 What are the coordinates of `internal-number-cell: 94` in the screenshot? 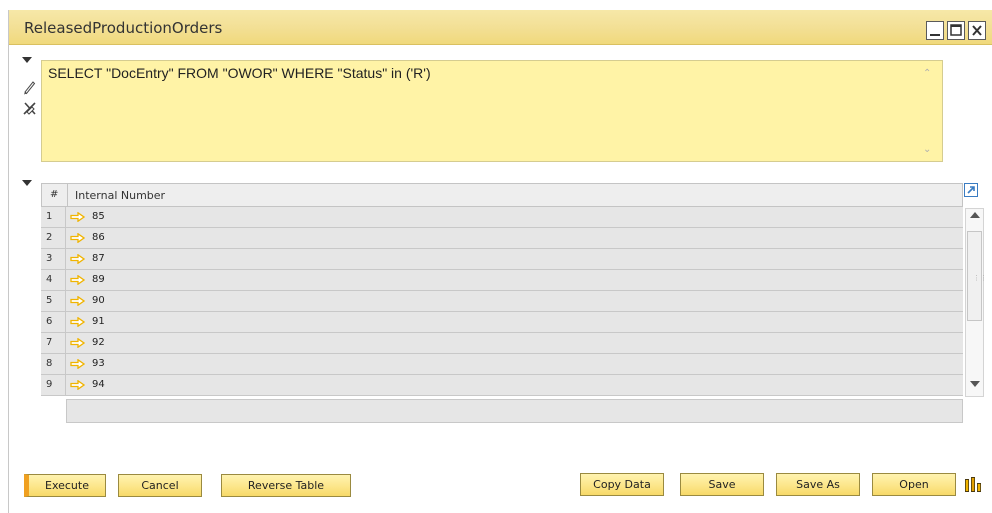 It's located at (98, 384).